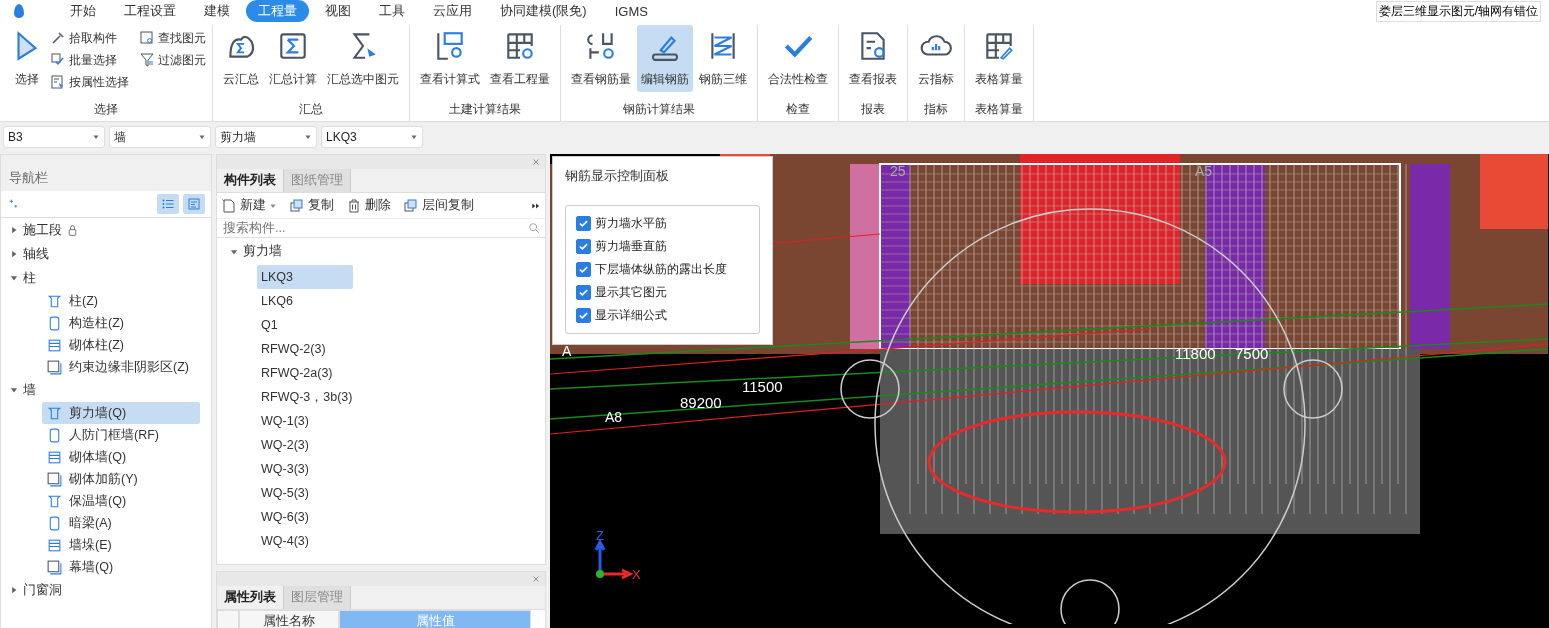  What do you see at coordinates (520, 58) in the screenshot?
I see `ribbon-button: 查看工程量` at bounding box center [520, 58].